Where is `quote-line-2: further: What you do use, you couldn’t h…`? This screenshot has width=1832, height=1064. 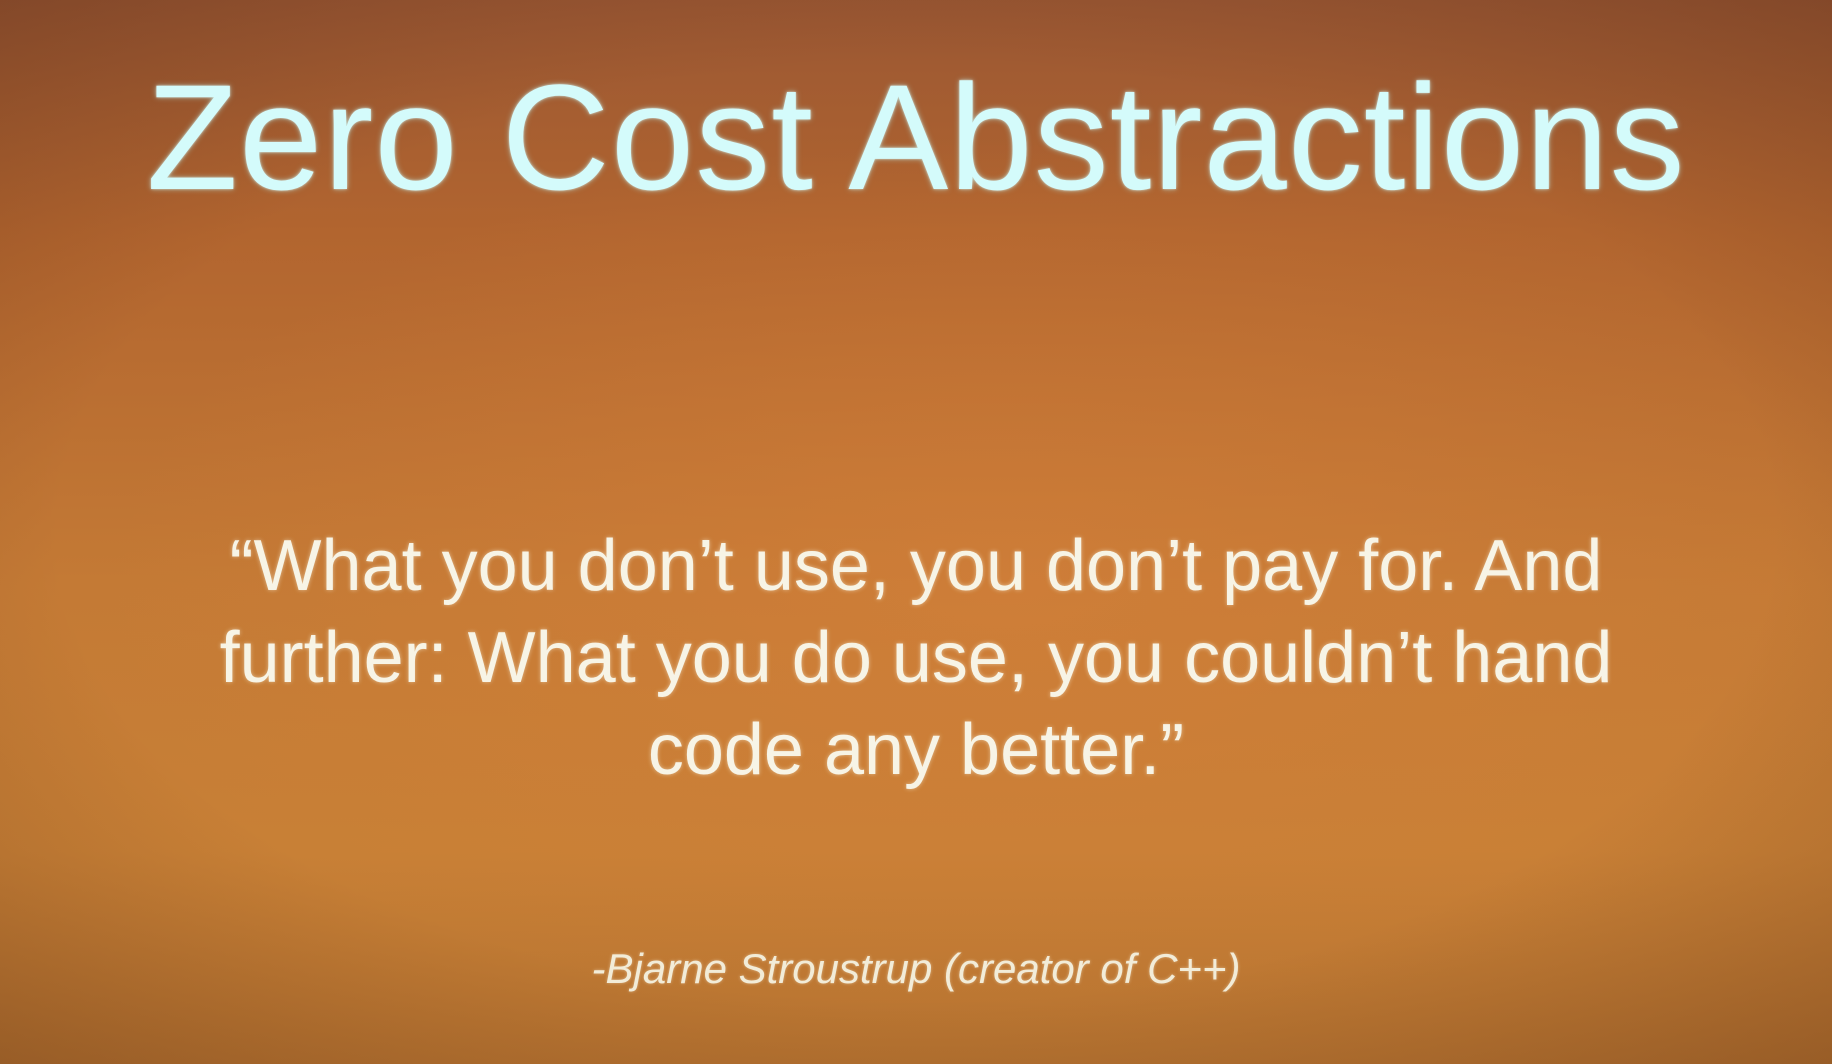
quote-line-2: further: What you do use, you couldn’t h… is located at coordinates (916, 658).